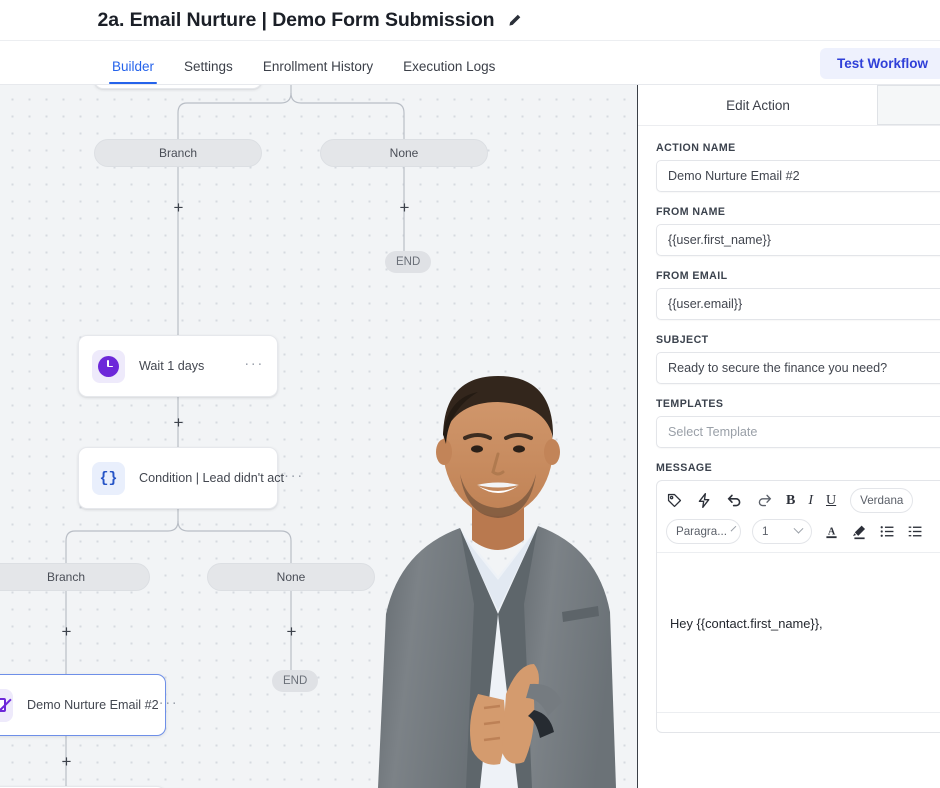 Image resolution: width=940 pixels, height=788 pixels. What do you see at coordinates (75, 577) in the screenshot?
I see `branch-pill-2: Branch` at bounding box center [75, 577].